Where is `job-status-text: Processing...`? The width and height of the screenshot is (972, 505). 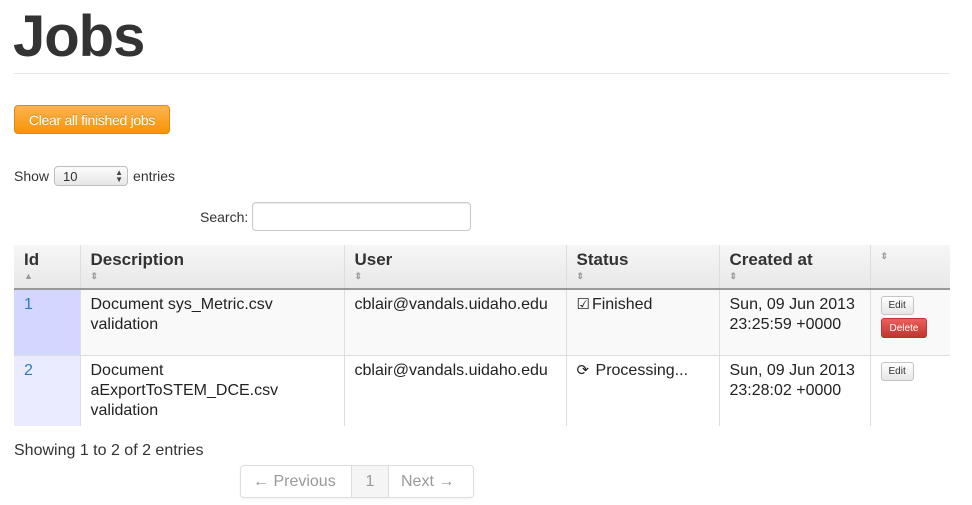 job-status-text: Processing... is located at coordinates (642, 370).